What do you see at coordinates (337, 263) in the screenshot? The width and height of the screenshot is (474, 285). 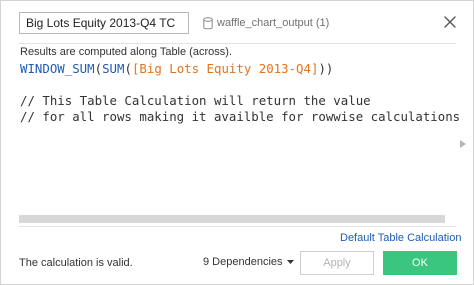 I see `apply-button: Apply` at bounding box center [337, 263].